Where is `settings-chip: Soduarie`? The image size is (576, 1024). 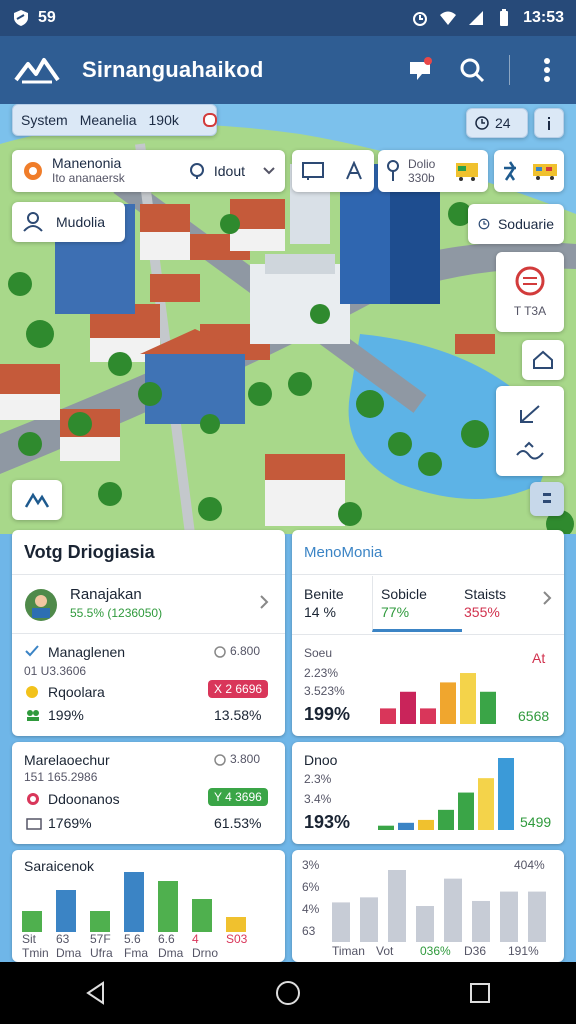
settings-chip: Soduarie is located at coordinates (516, 224).